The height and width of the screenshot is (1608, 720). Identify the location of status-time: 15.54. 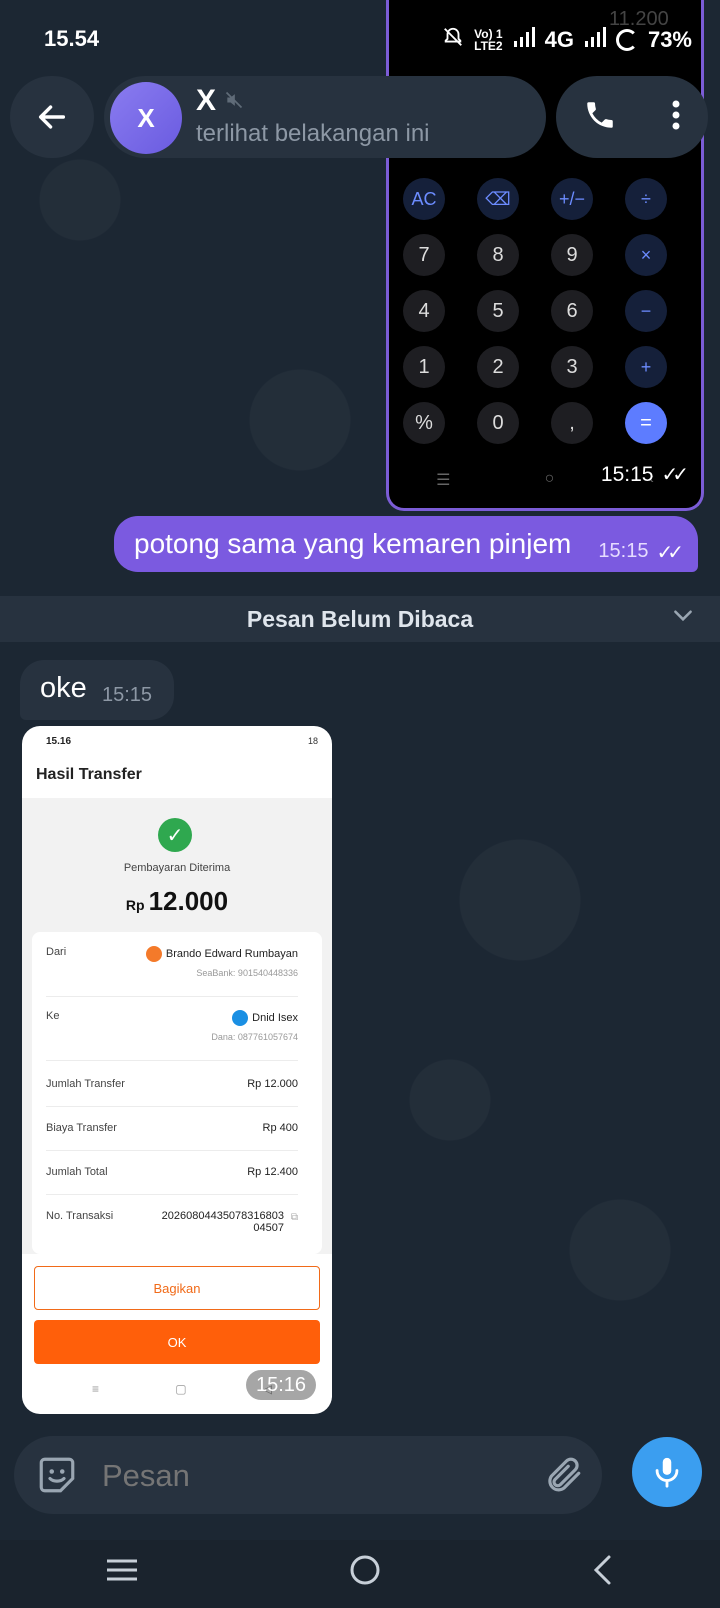
(72, 38).